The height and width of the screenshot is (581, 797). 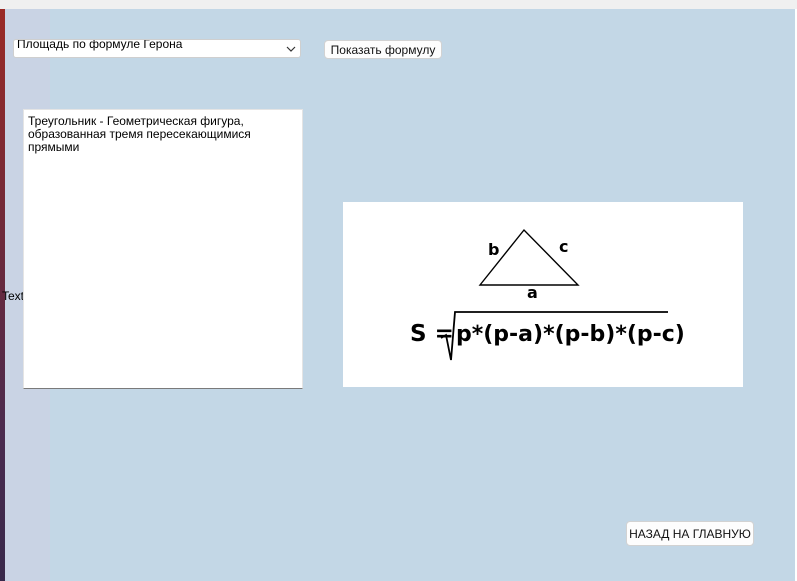 I want to click on show-formula-button: Показать формулу, so click(x=383, y=49).